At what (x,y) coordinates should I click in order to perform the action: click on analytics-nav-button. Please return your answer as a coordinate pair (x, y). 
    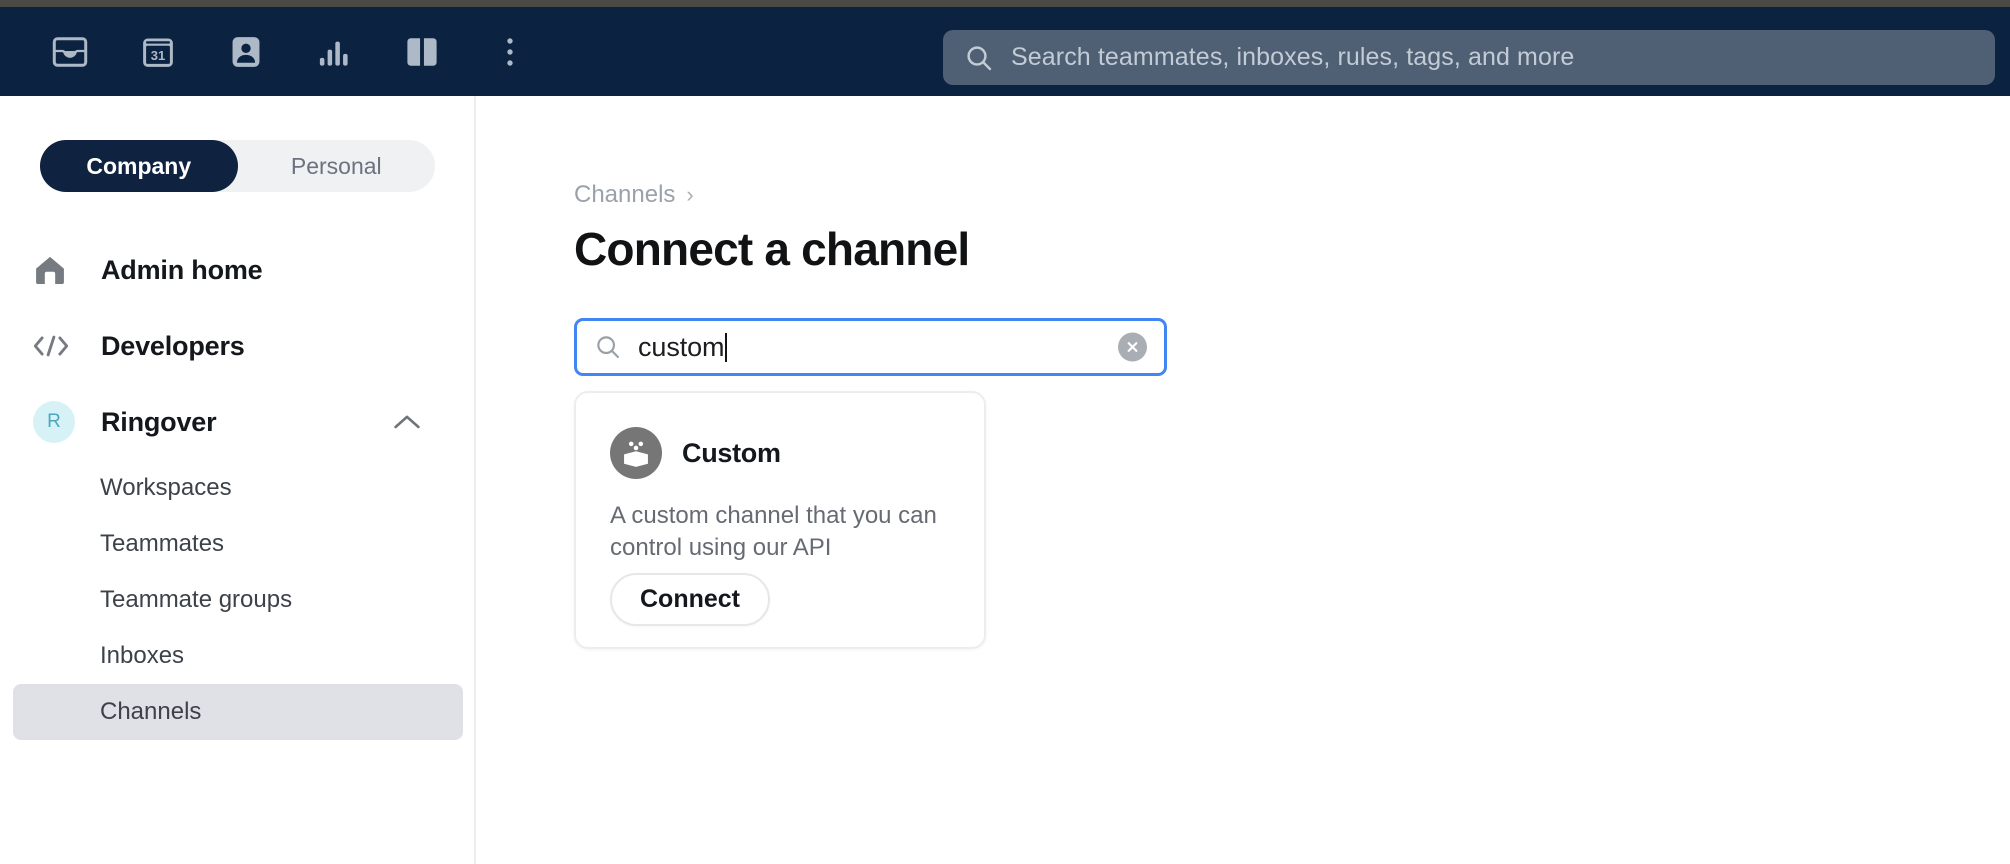
    Looking at the image, I should click on (334, 51).